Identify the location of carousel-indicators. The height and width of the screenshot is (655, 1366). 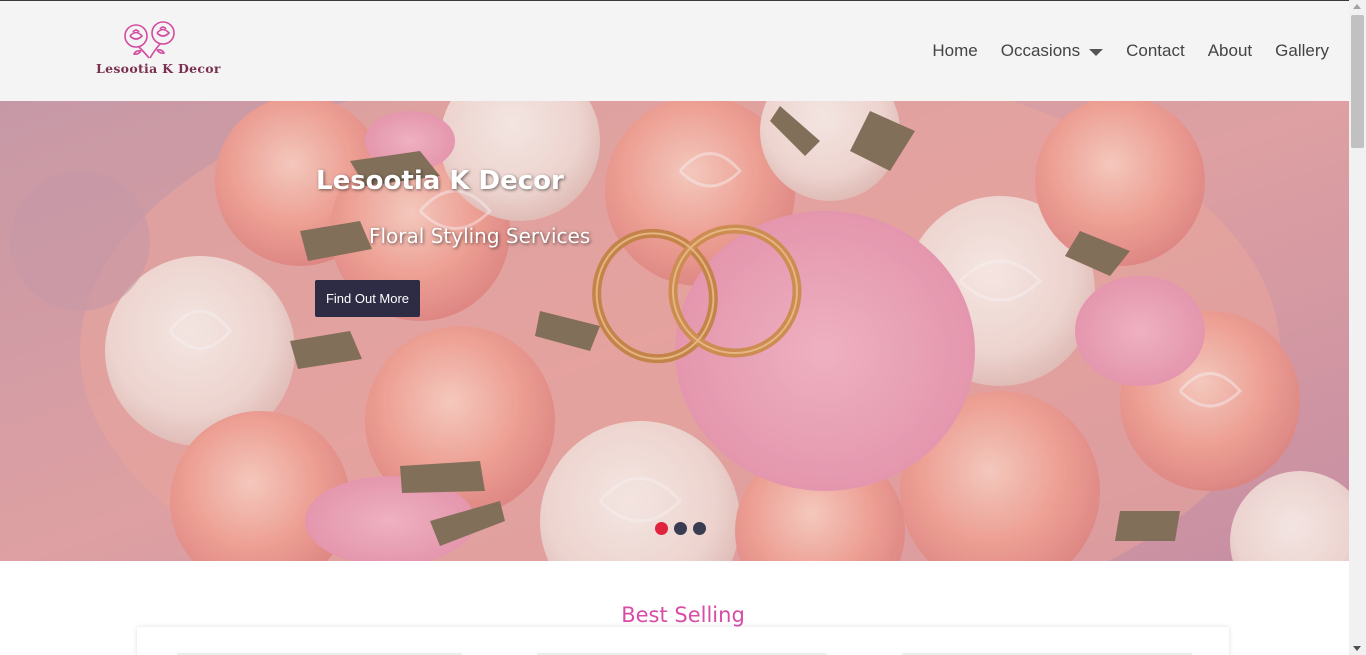
(683, 528).